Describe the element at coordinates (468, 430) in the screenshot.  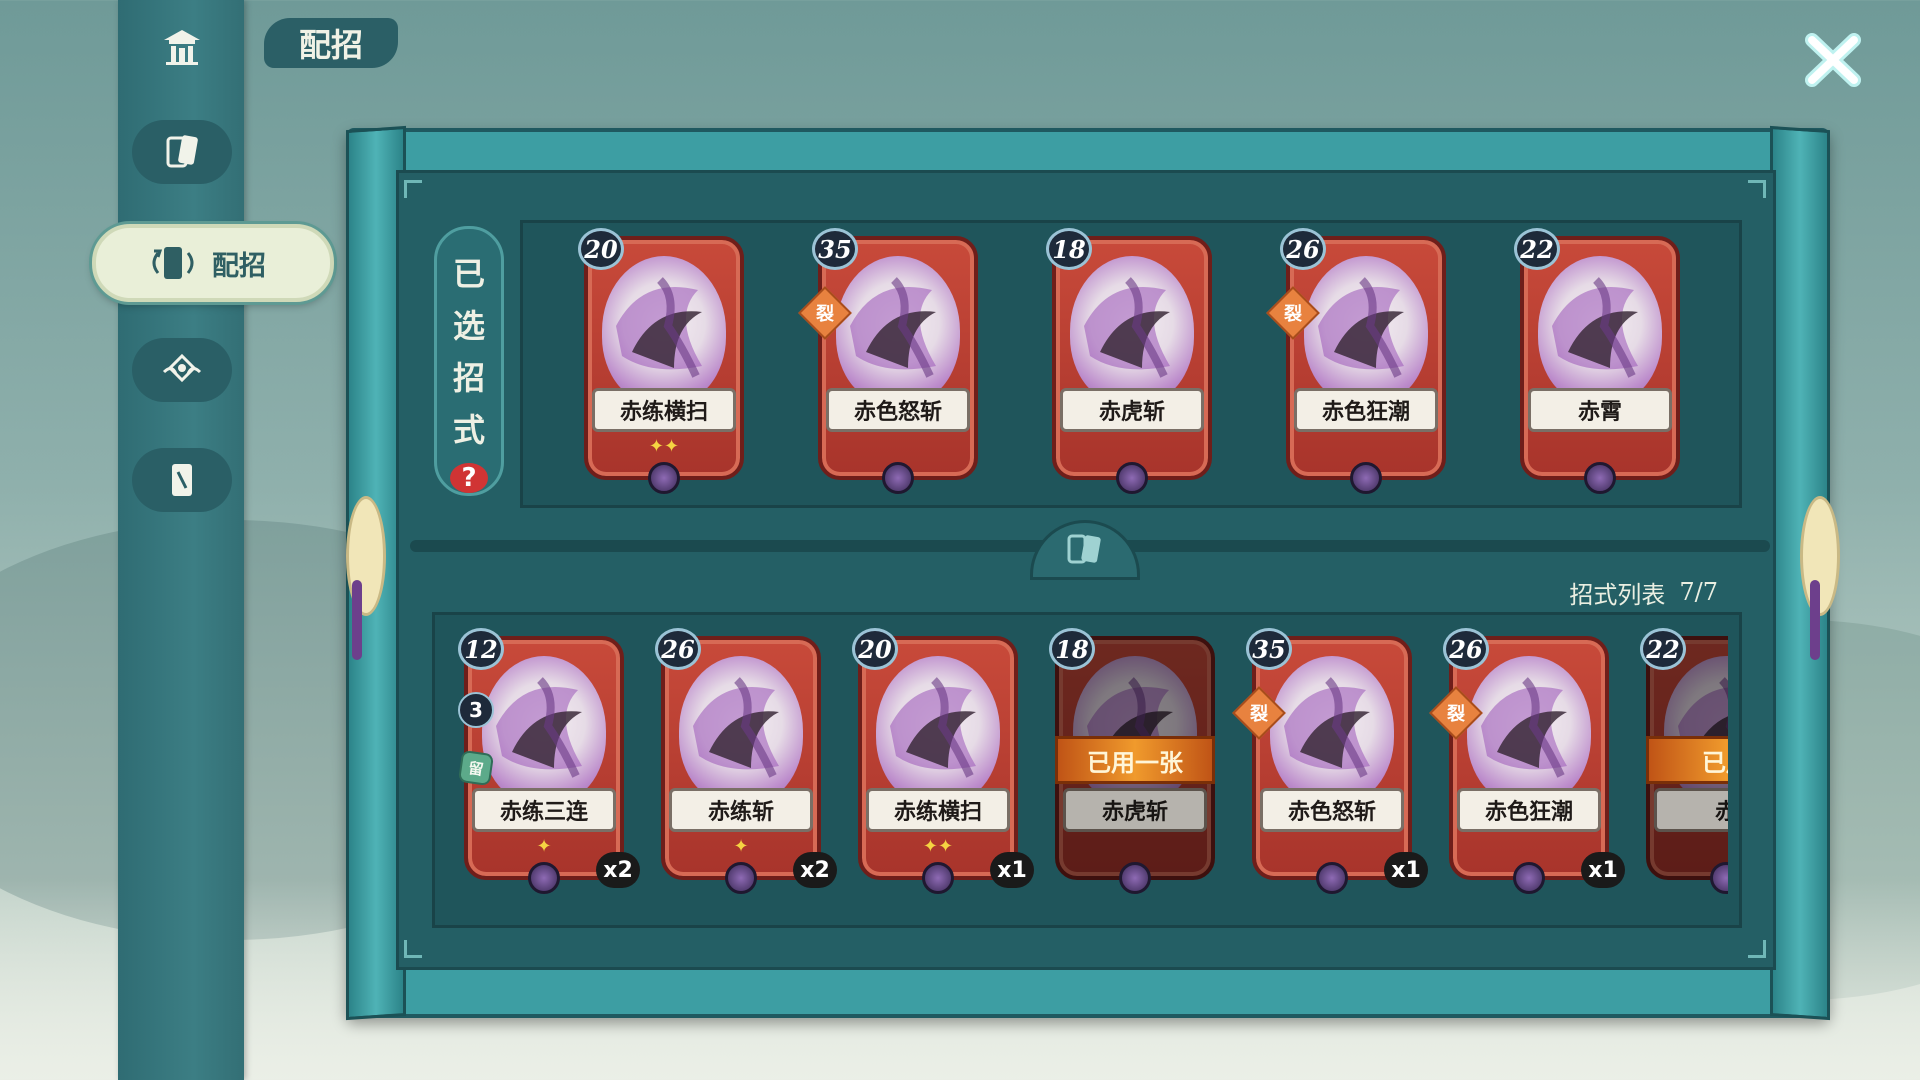
I see `selected-label-char: 式` at that location.